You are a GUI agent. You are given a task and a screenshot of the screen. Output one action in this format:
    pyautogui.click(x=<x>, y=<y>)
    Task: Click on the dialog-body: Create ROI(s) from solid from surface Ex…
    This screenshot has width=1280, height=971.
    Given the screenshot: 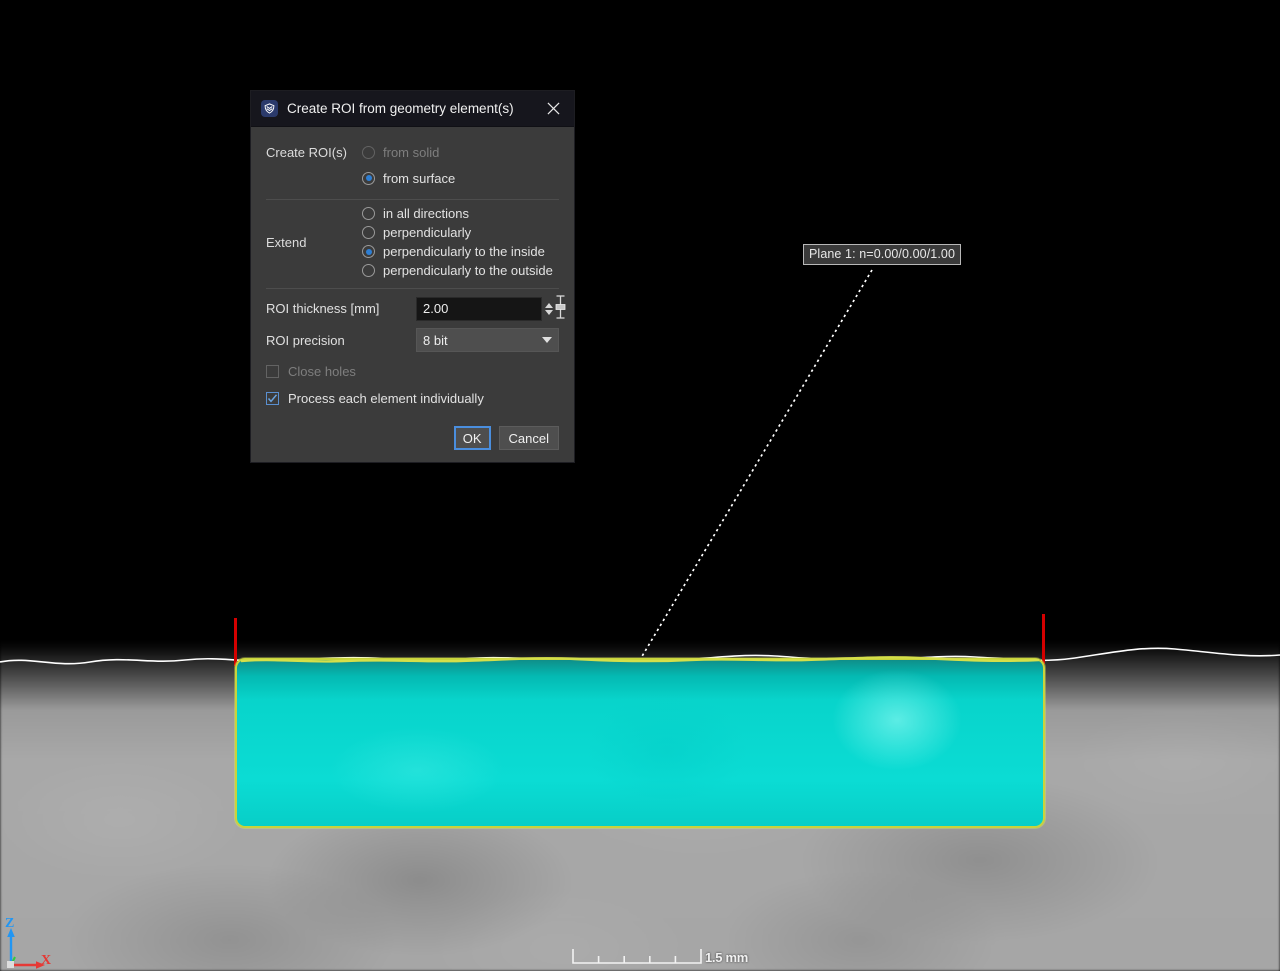 What is the action you would take?
    pyautogui.click(x=412, y=294)
    